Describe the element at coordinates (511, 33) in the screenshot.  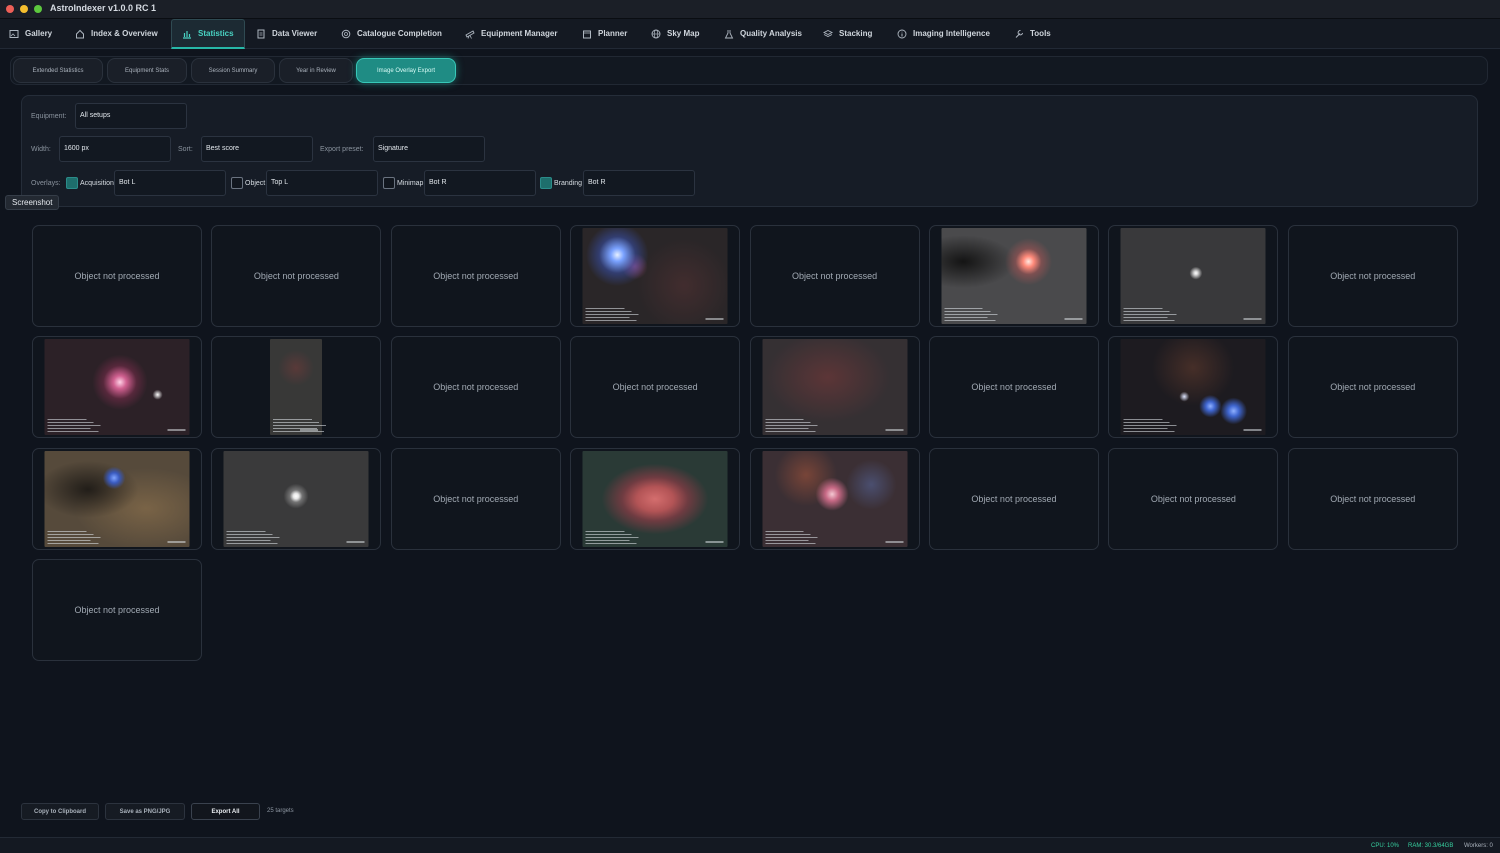
I see `tab-equipment-manager: Equipment Manager` at that location.